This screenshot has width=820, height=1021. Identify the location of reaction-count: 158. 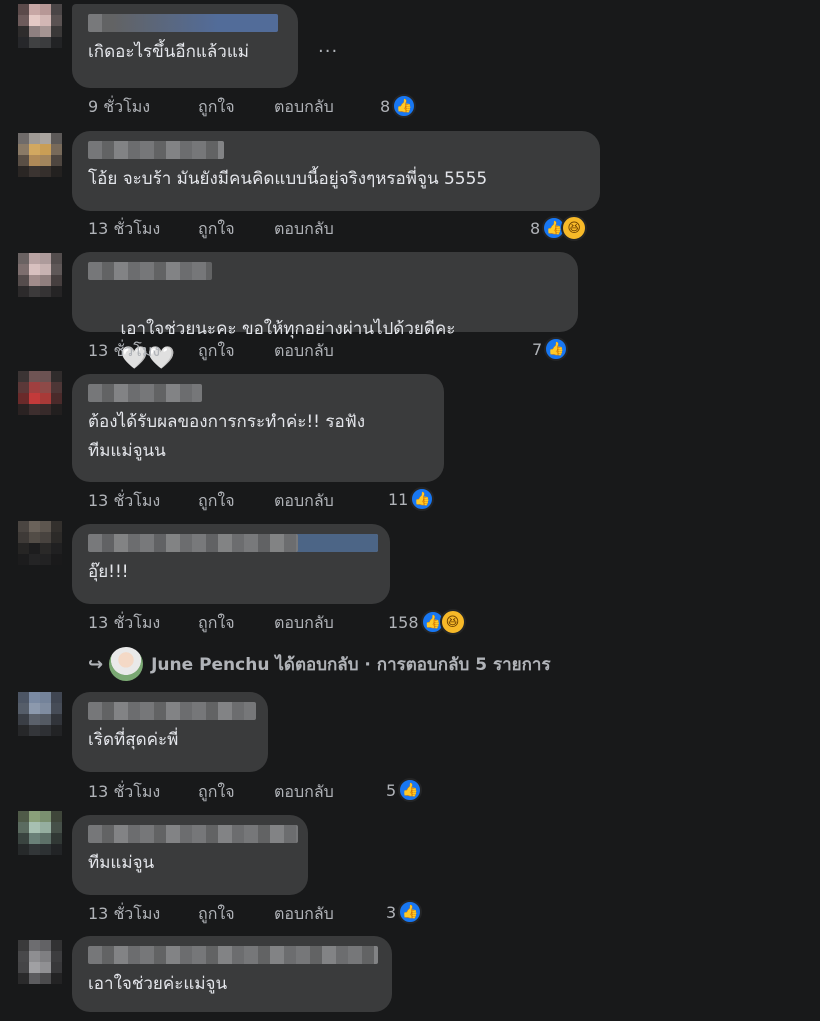
(403, 622).